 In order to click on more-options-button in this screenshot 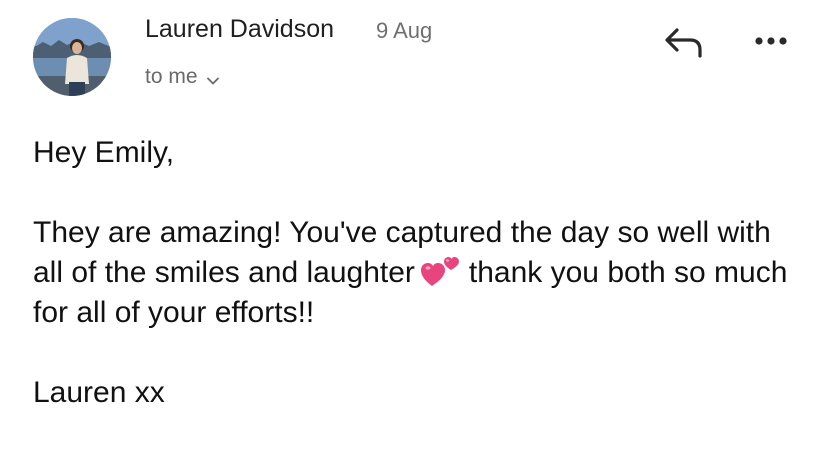, I will do `click(771, 41)`.